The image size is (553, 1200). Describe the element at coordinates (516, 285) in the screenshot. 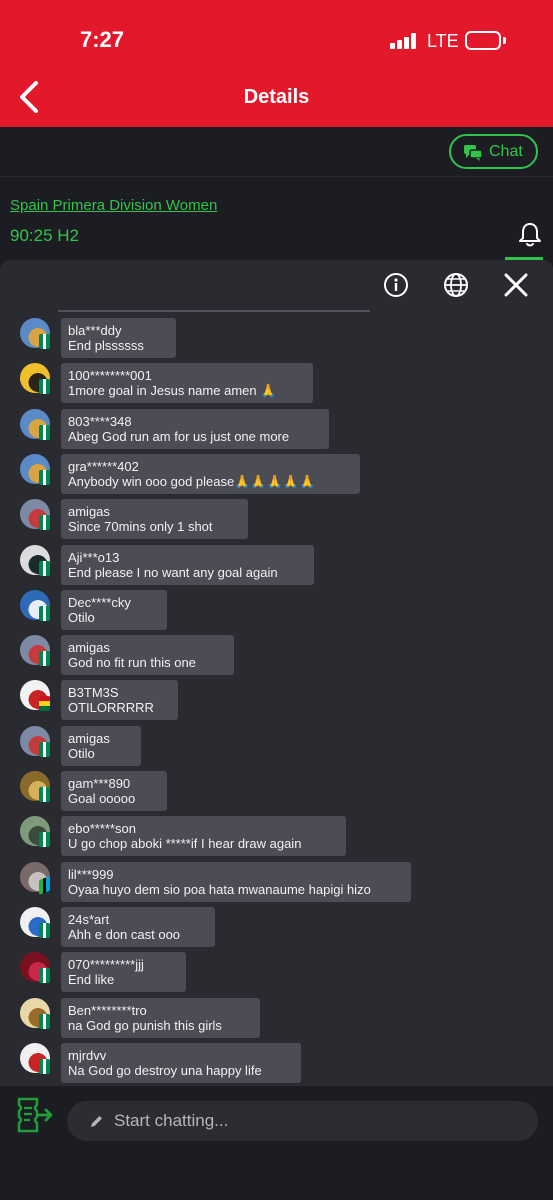

I see `close-icon` at that location.